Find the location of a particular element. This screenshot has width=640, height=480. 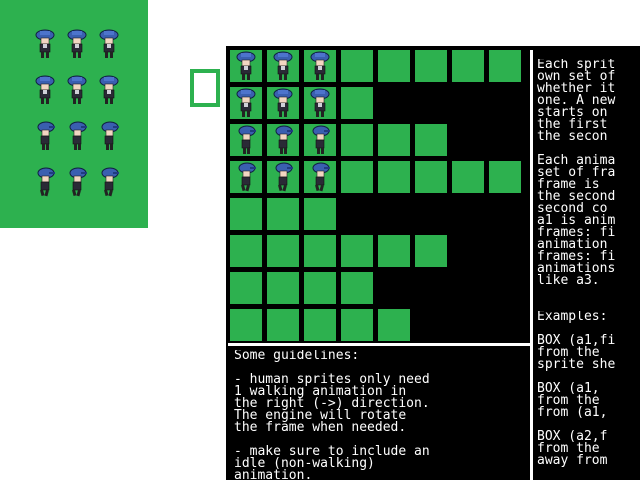

selection-cursor is located at coordinates (205, 88).